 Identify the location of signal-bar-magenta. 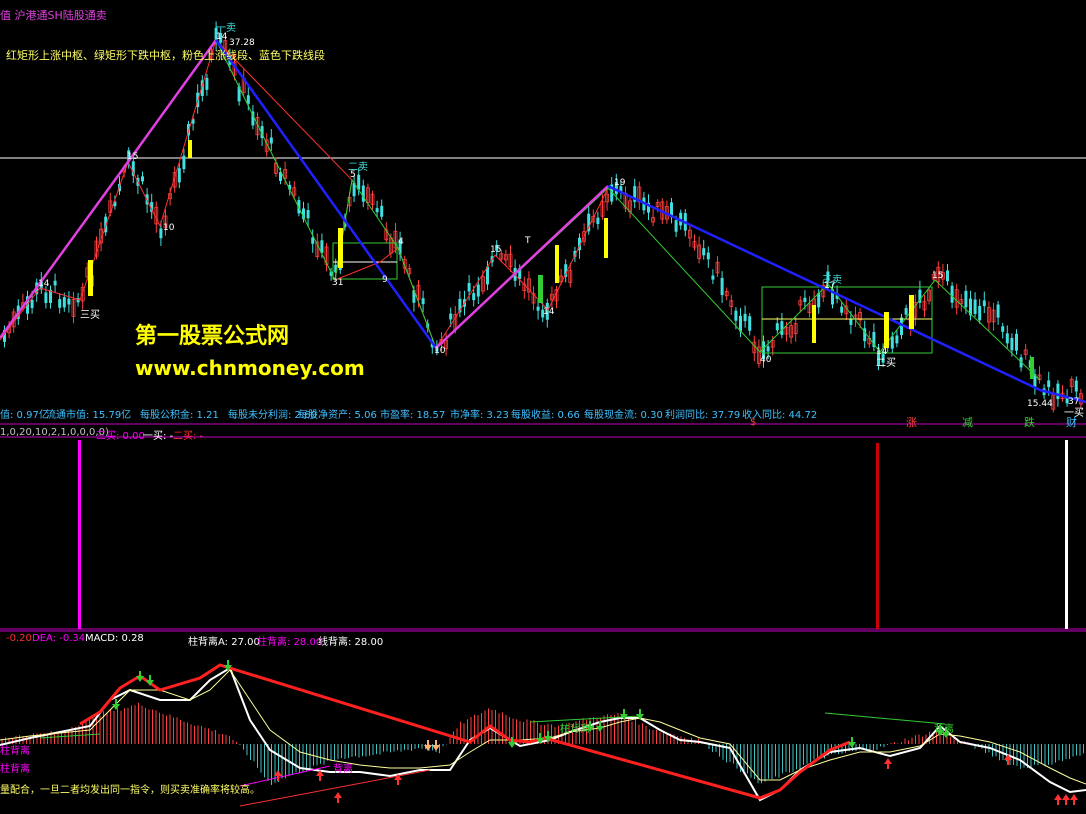
(79, 534).